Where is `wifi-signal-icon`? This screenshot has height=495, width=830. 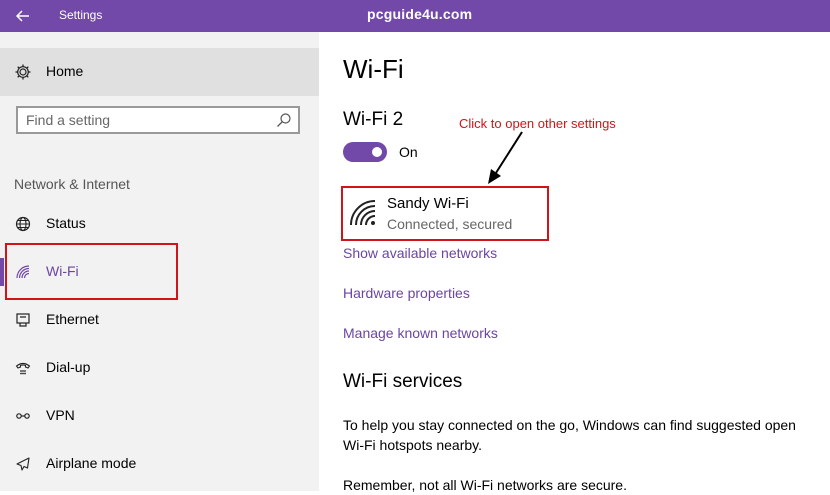
wifi-signal-icon is located at coordinates (363, 213).